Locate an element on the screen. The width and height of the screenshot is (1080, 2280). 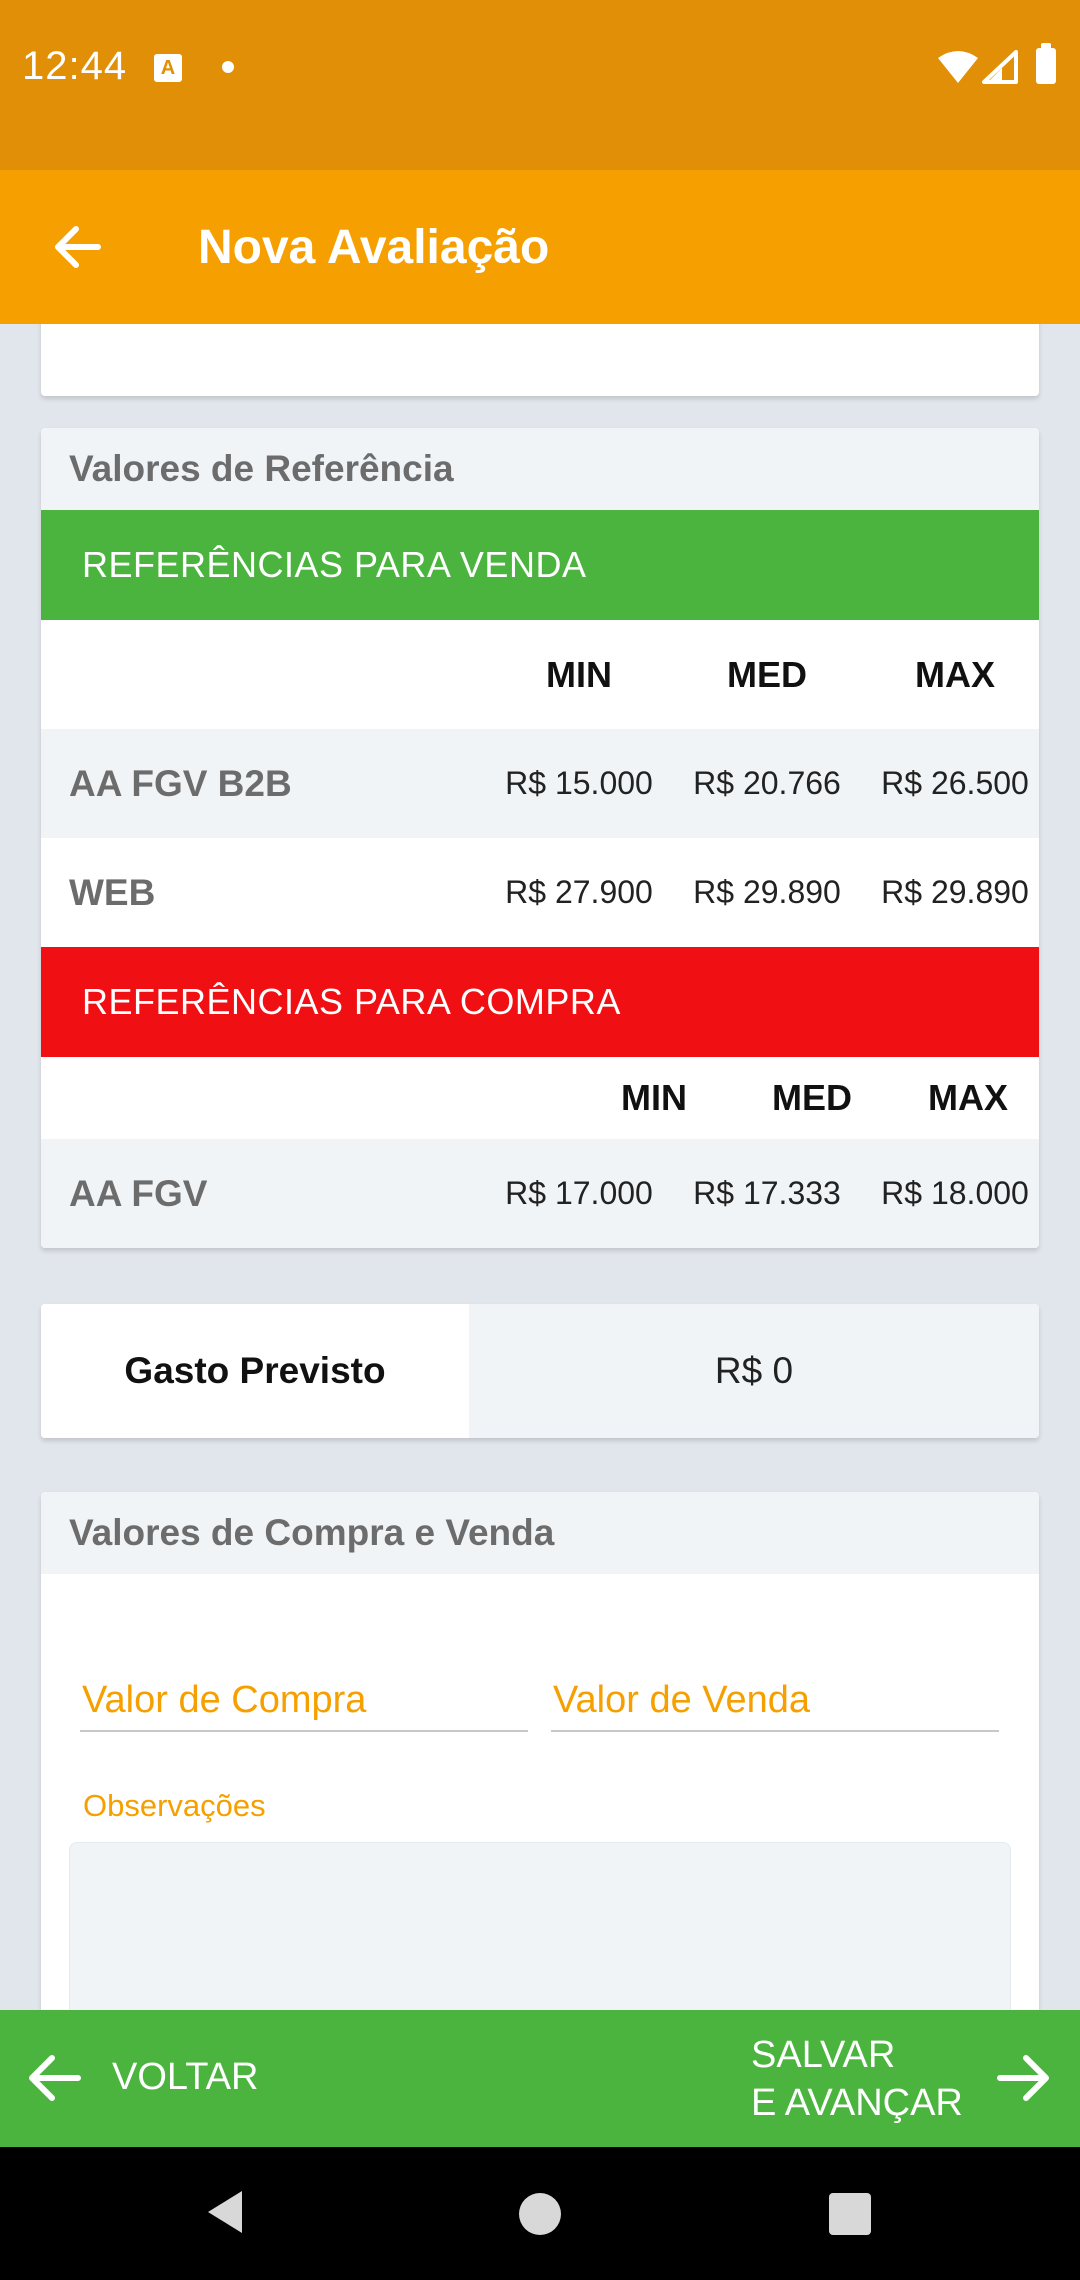
system-navigation-bar is located at coordinates (540, 2213).